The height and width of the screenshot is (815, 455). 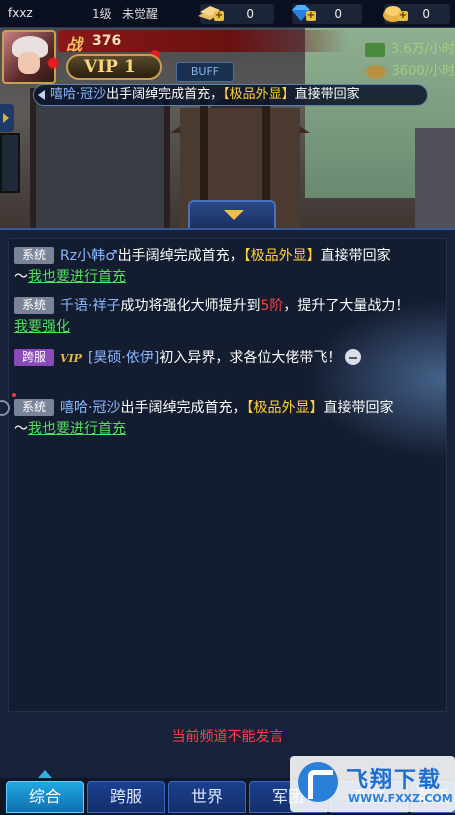 What do you see at coordinates (353, 357) in the screenshot?
I see `emoticon-icon` at bounding box center [353, 357].